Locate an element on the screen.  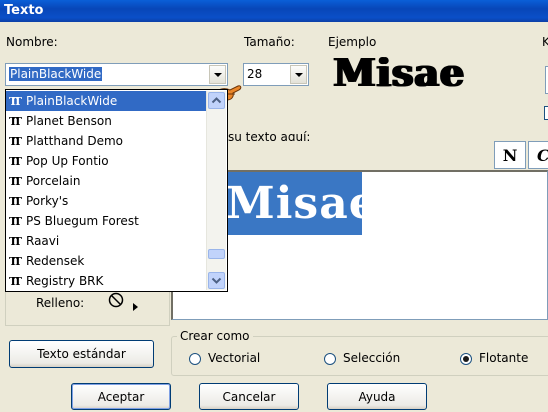
font-name-combo: PlainBlackWide is located at coordinates (116, 74).